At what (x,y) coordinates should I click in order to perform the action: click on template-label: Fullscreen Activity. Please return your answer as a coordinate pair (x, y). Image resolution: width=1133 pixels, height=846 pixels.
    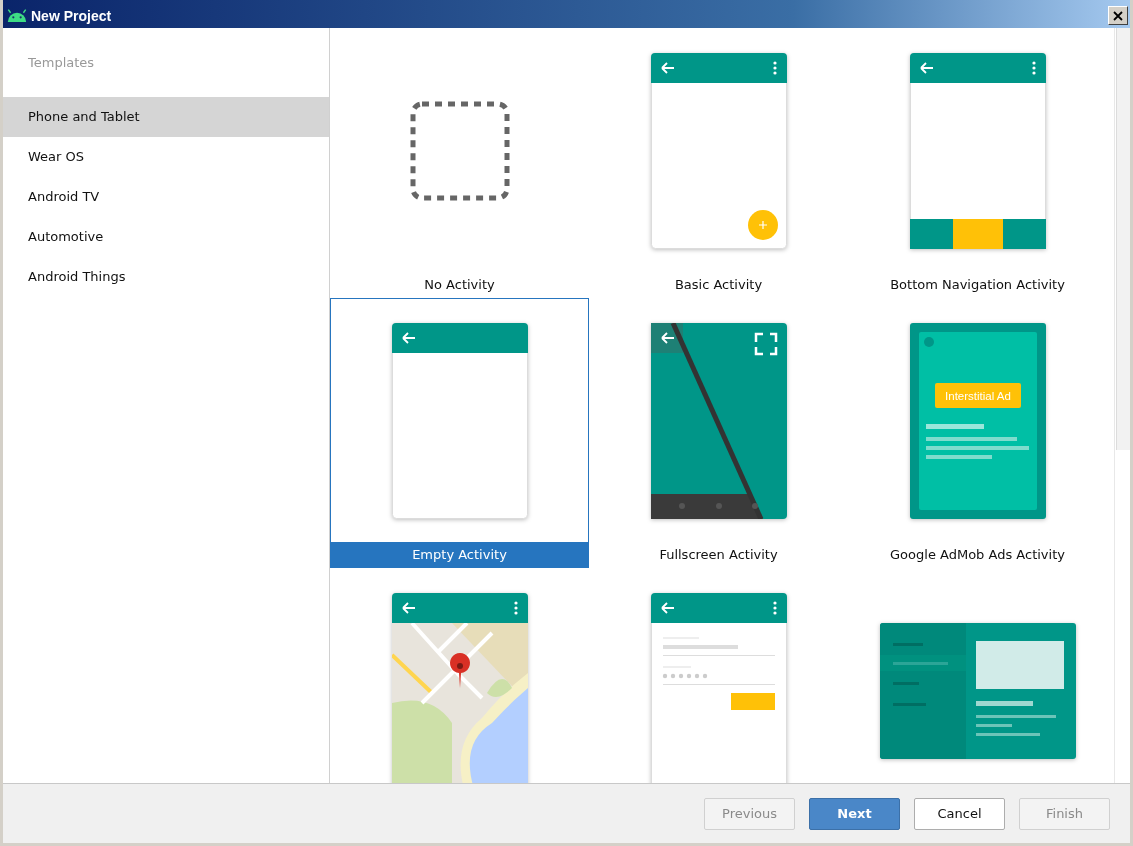
    Looking at the image, I should click on (718, 555).